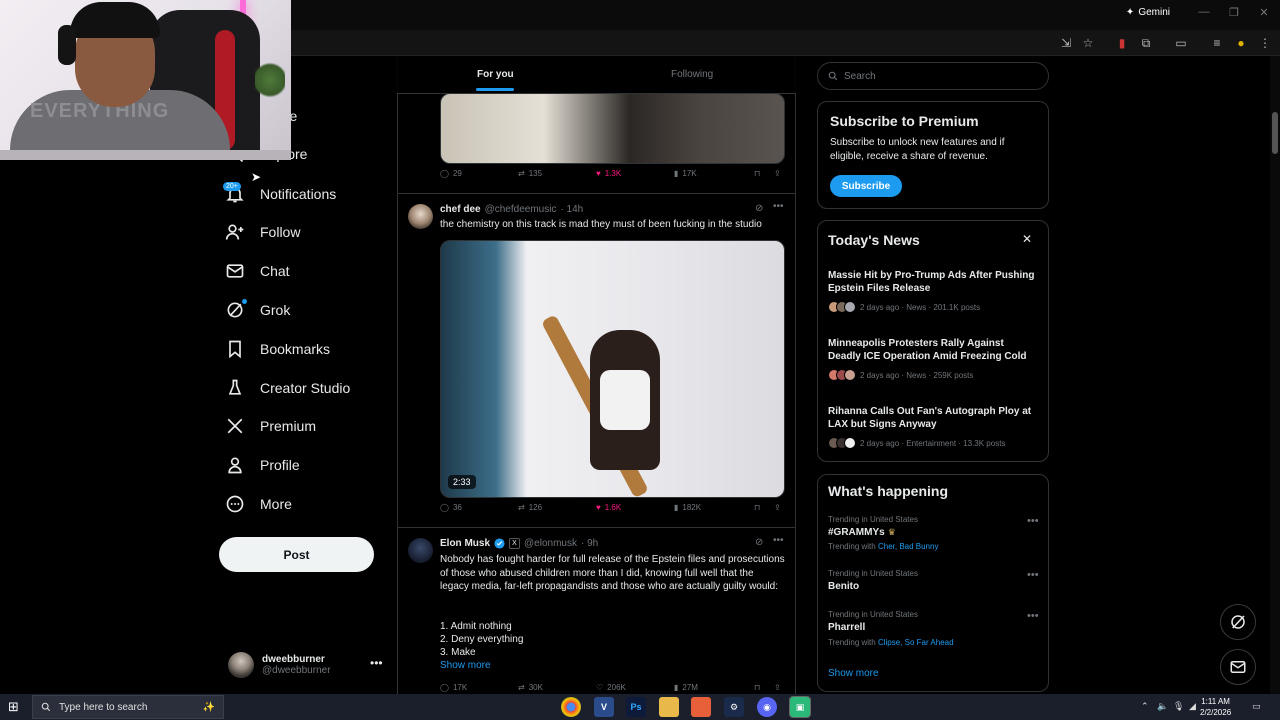 The image size is (1280, 720). I want to click on repost-button: ⇄ 30K, so click(530, 687).